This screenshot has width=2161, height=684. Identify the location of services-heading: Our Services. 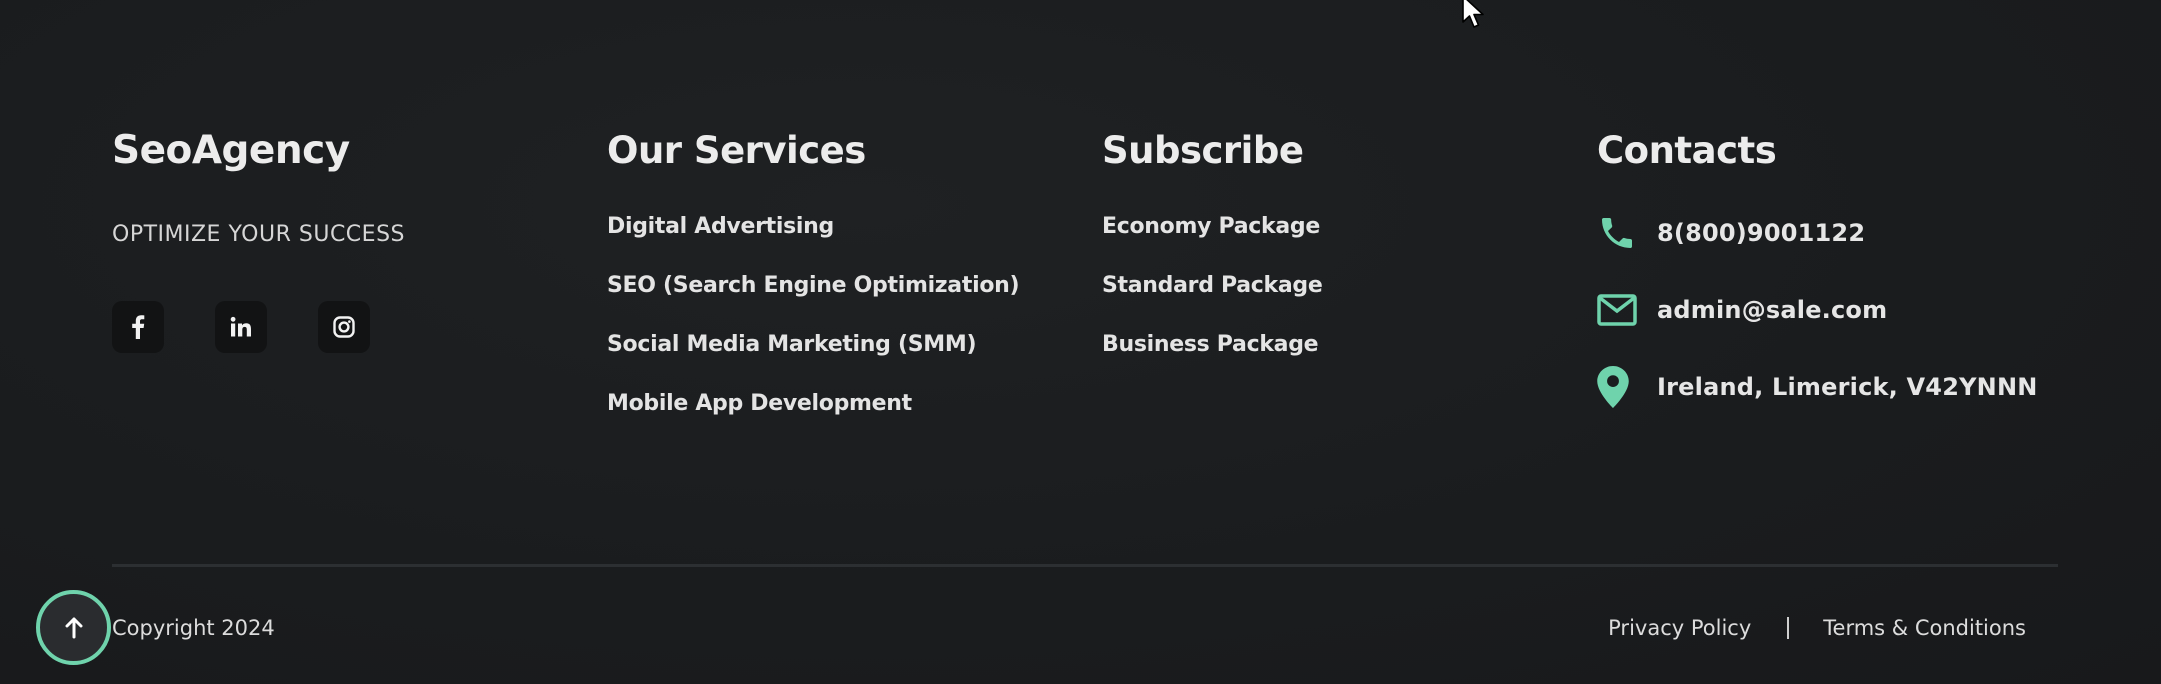
(736, 150).